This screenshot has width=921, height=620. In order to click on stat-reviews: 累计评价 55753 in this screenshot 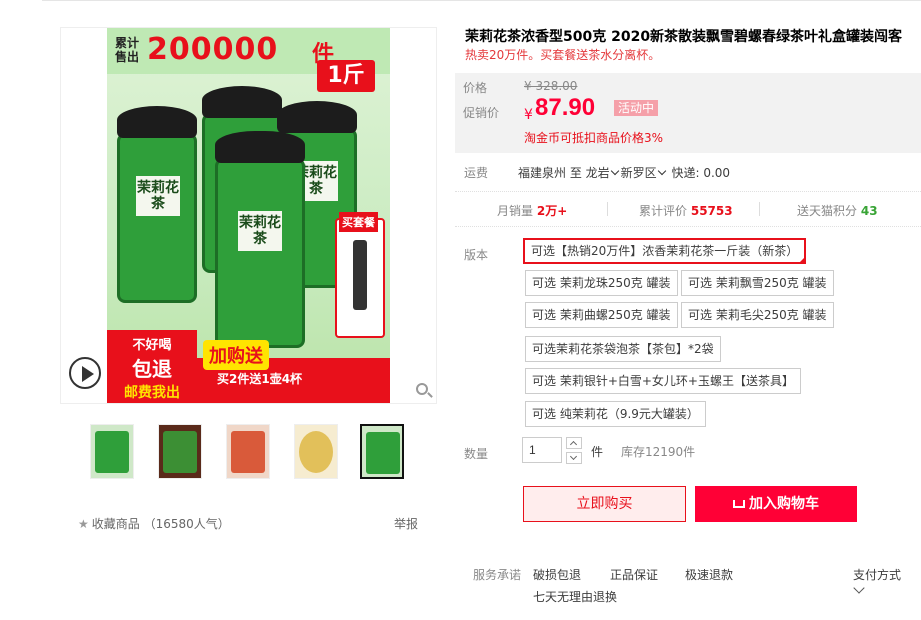, I will do `click(686, 210)`.